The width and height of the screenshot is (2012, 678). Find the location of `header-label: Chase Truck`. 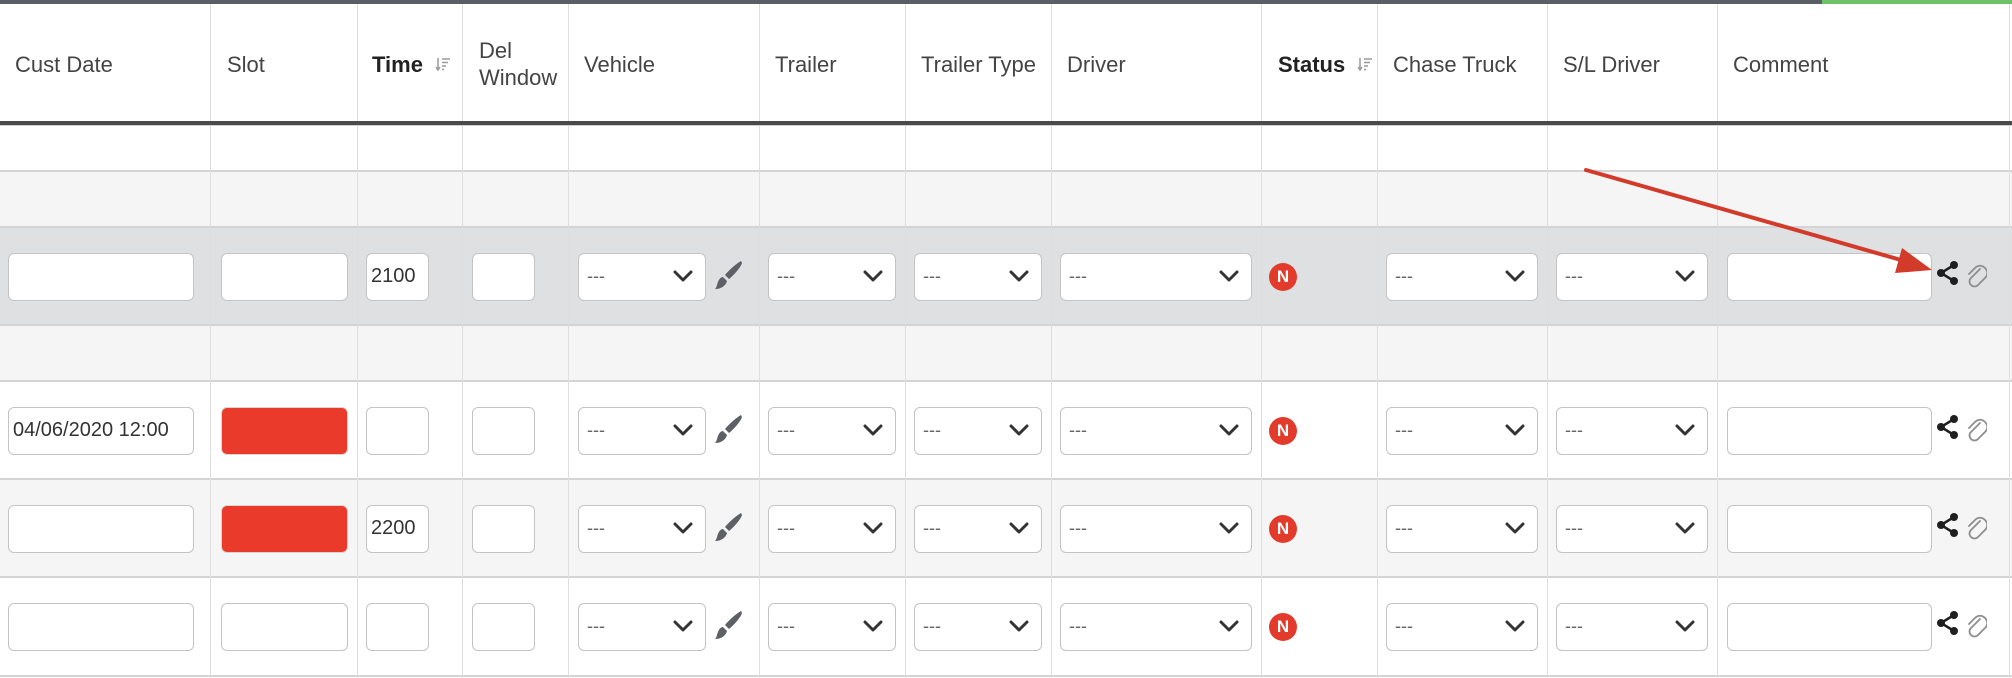

header-label: Chase Truck is located at coordinates (1455, 64).